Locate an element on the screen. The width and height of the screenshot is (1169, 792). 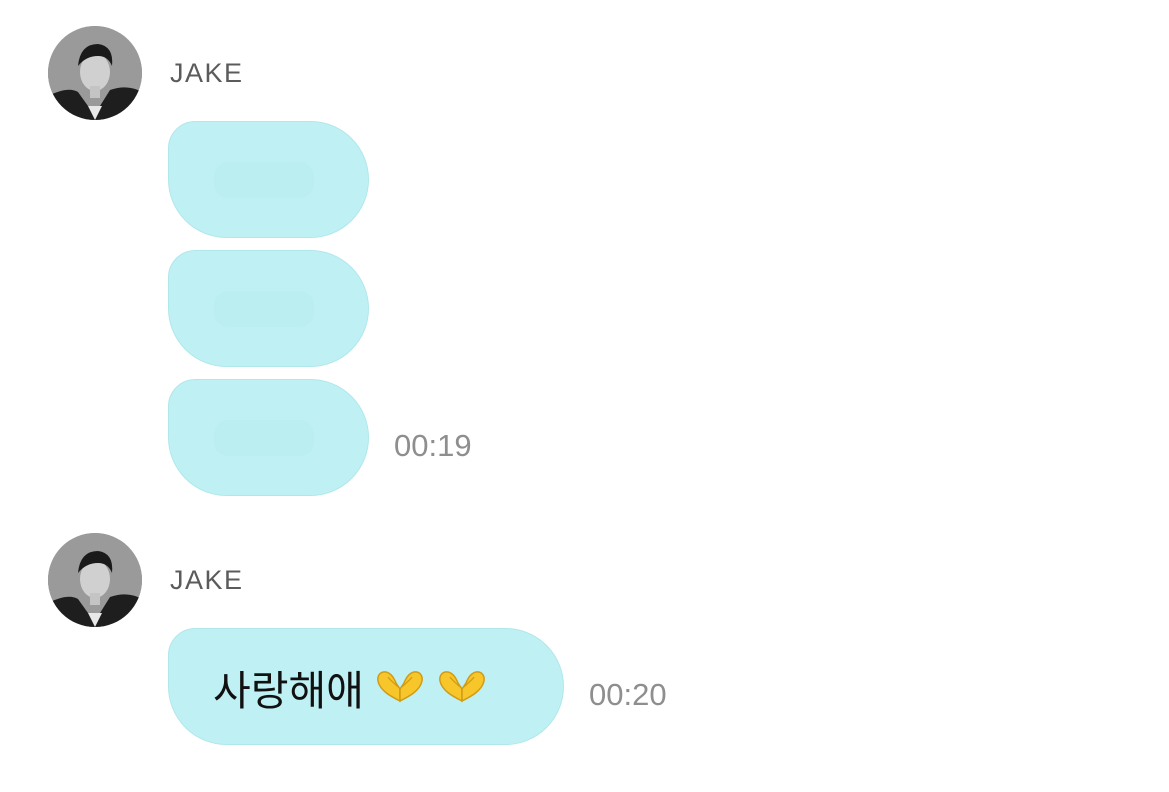
message-text: 사랑해애 is located at coordinates (288, 690).